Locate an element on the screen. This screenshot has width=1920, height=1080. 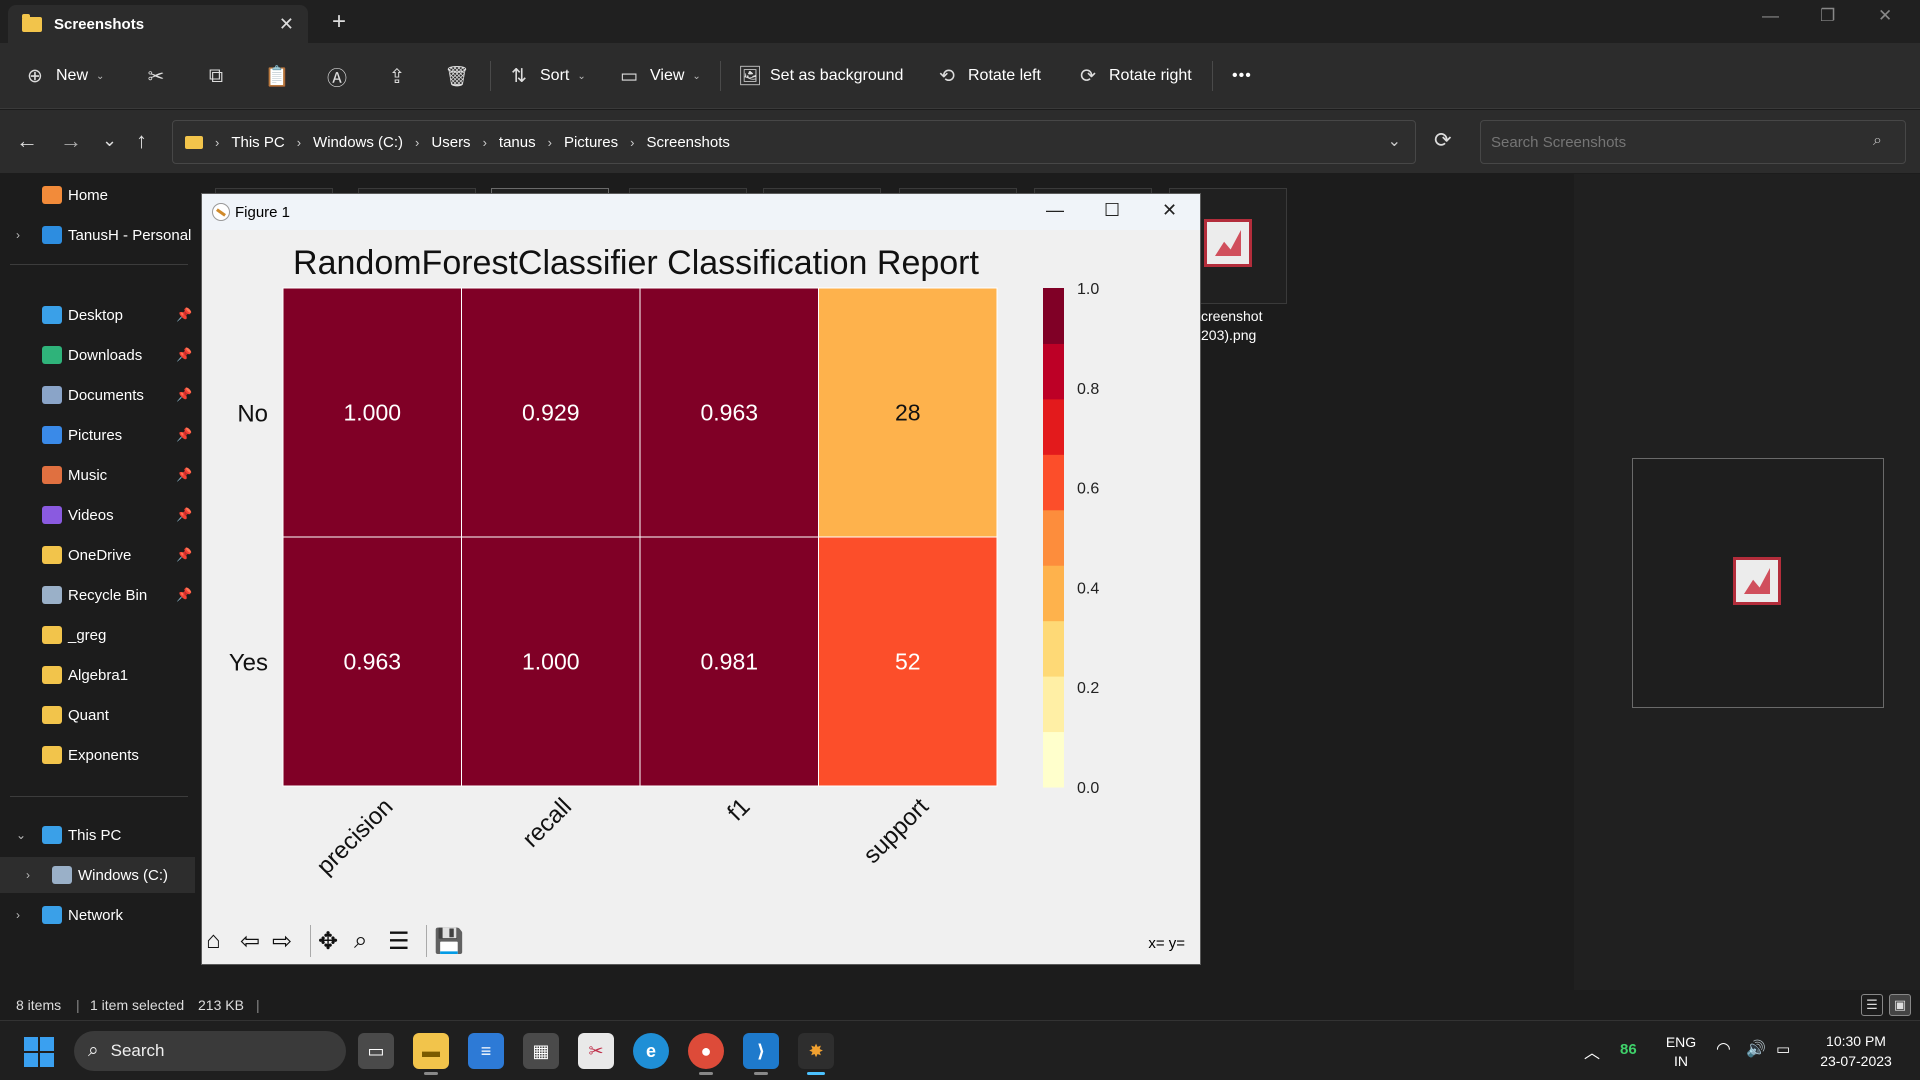
file-explorer-icon: ▬ is located at coordinates (431, 1054).